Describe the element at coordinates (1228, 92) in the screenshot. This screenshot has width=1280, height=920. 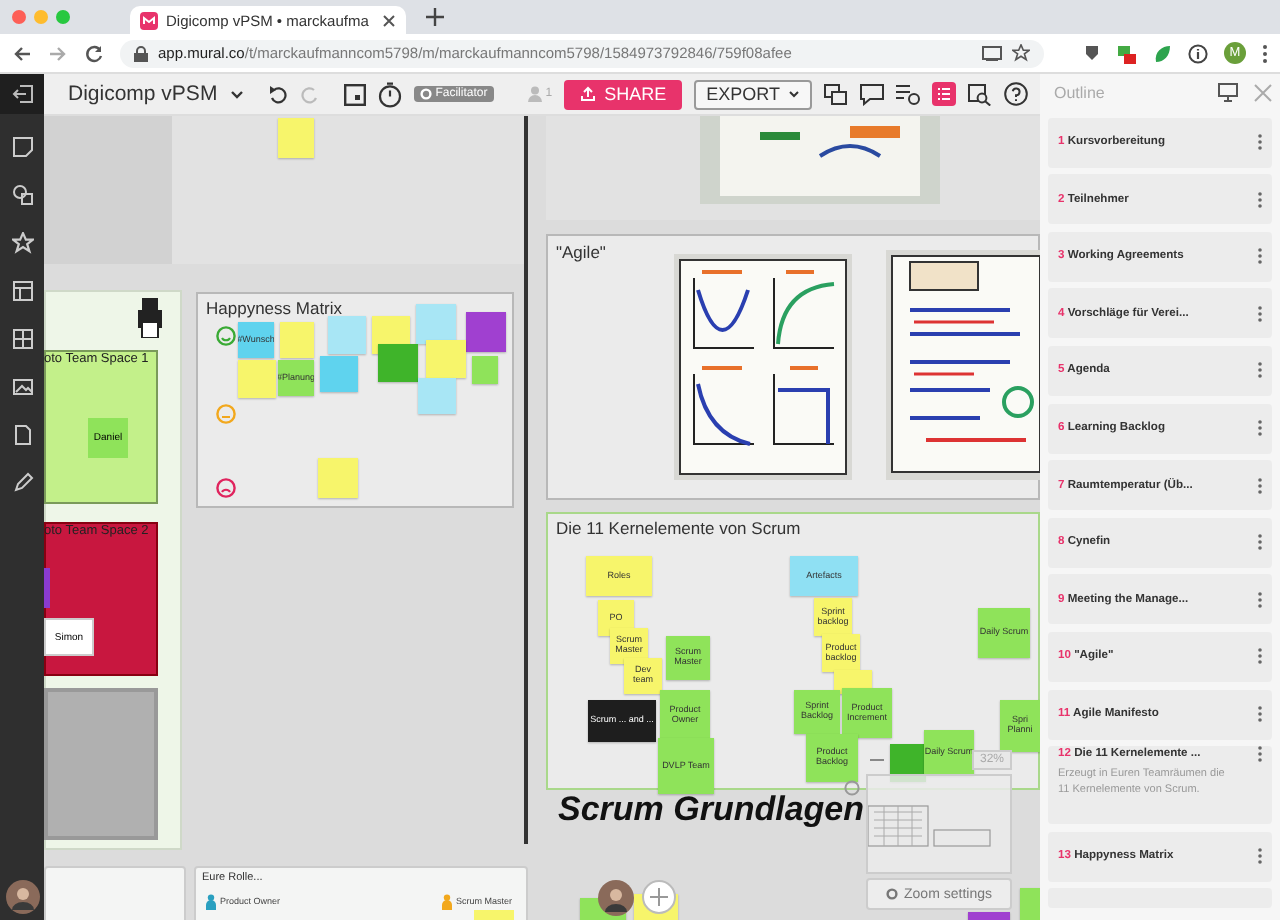
I see `presentation-icon` at that location.